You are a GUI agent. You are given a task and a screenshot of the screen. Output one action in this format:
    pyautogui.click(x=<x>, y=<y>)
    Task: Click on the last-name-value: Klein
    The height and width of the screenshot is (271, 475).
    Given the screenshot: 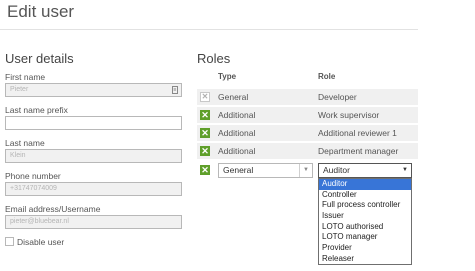 What is the action you would take?
    pyautogui.click(x=18, y=155)
    